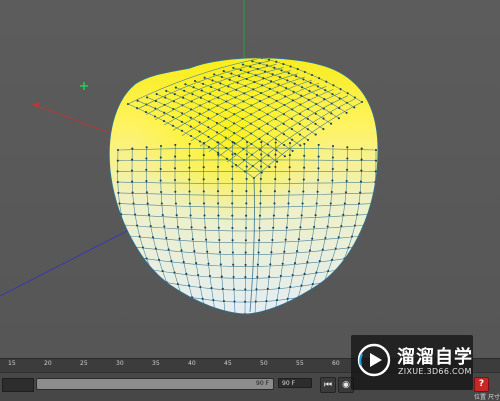  I want to click on go-to-start-button: ⏮, so click(328, 385).